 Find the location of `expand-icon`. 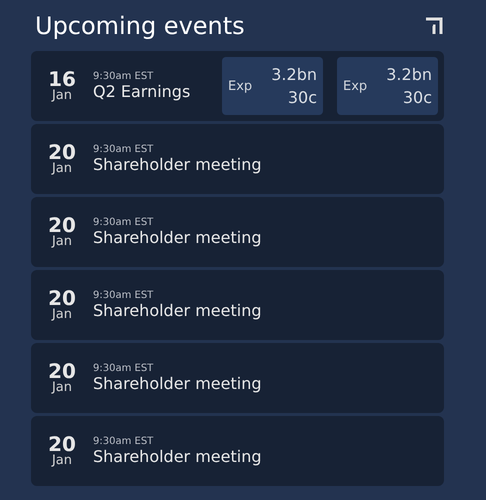

expand-icon is located at coordinates (434, 26).